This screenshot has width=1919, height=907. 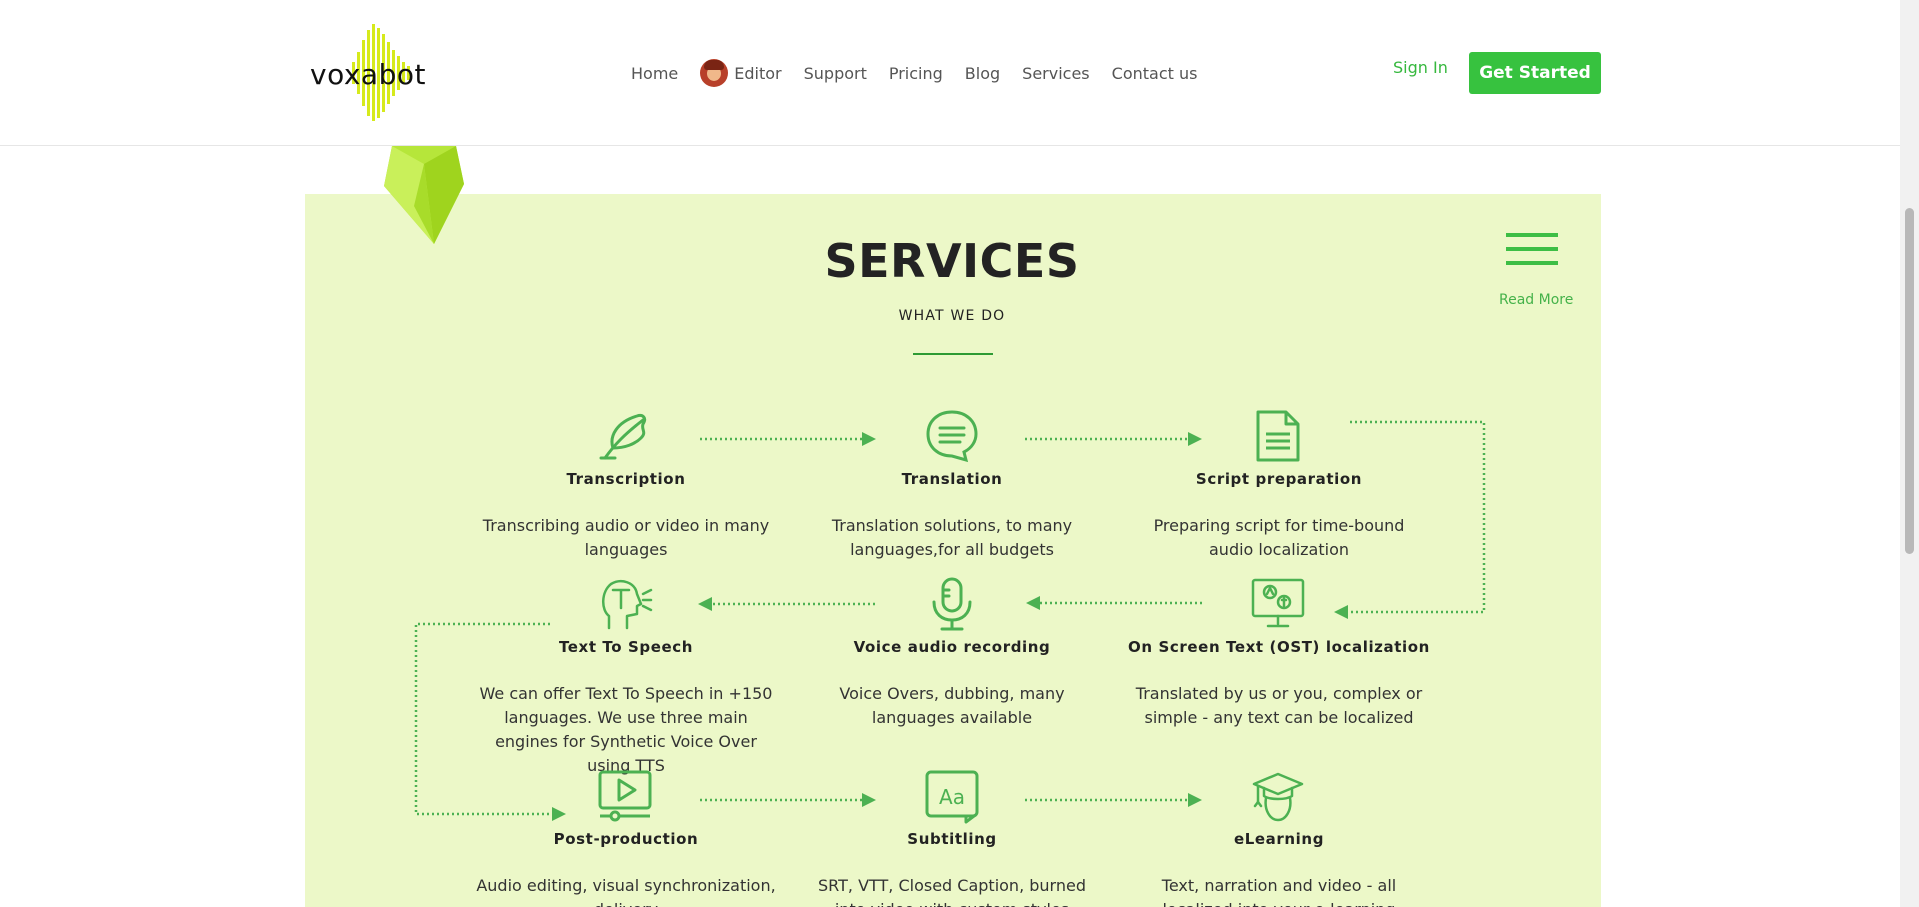 I want to click on nav-support: Support, so click(x=835, y=73).